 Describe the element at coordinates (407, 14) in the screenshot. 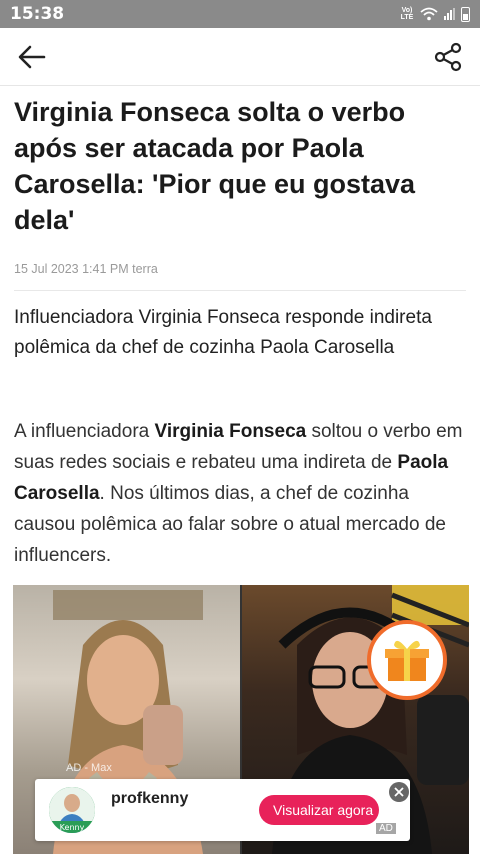

I see `volte-icon: Vo) LTE` at that location.